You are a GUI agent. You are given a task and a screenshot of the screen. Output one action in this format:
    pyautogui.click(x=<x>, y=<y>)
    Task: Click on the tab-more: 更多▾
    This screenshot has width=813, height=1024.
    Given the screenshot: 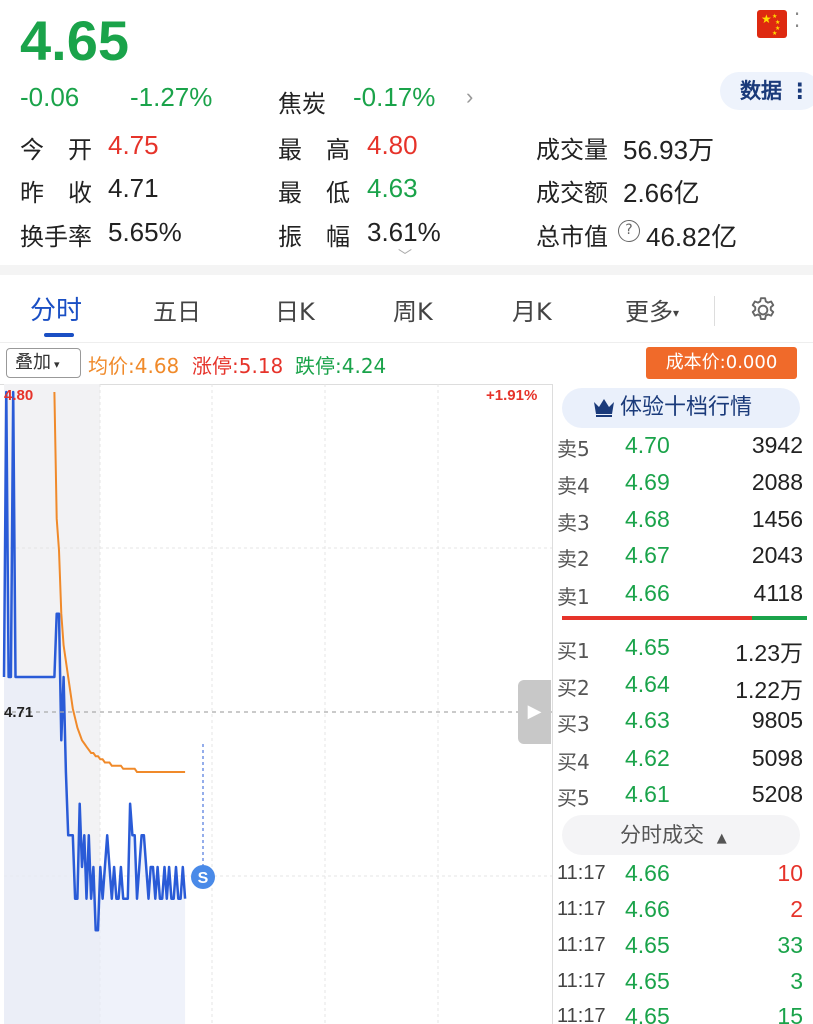 What is the action you would take?
    pyautogui.click(x=652, y=309)
    